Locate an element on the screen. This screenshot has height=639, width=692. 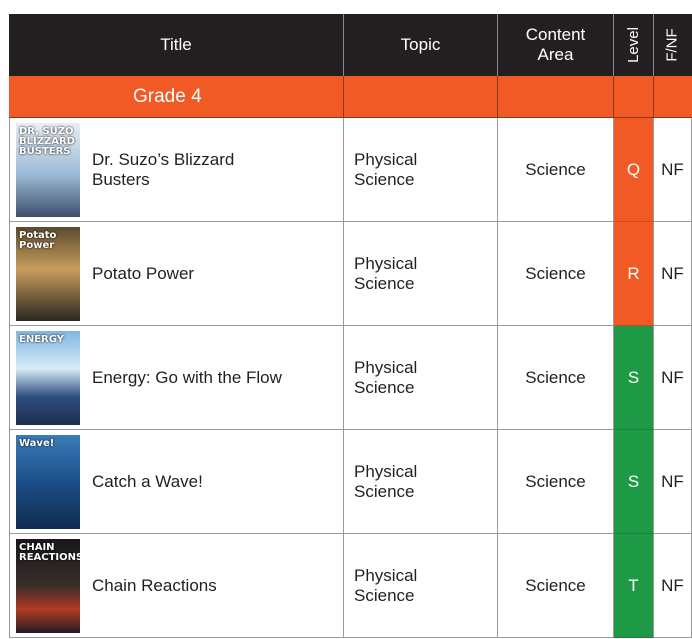
grade-band-level is located at coordinates (634, 97).